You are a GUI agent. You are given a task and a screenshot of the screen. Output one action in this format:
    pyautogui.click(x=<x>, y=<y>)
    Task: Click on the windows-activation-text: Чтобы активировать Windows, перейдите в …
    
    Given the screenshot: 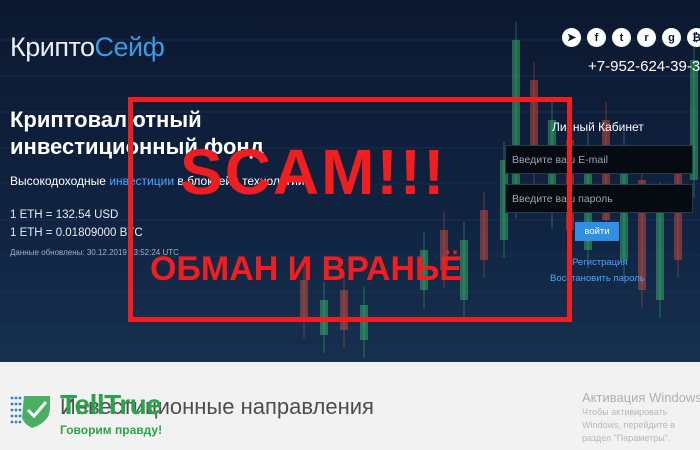 What is the action you would take?
    pyautogui.click(x=629, y=425)
    